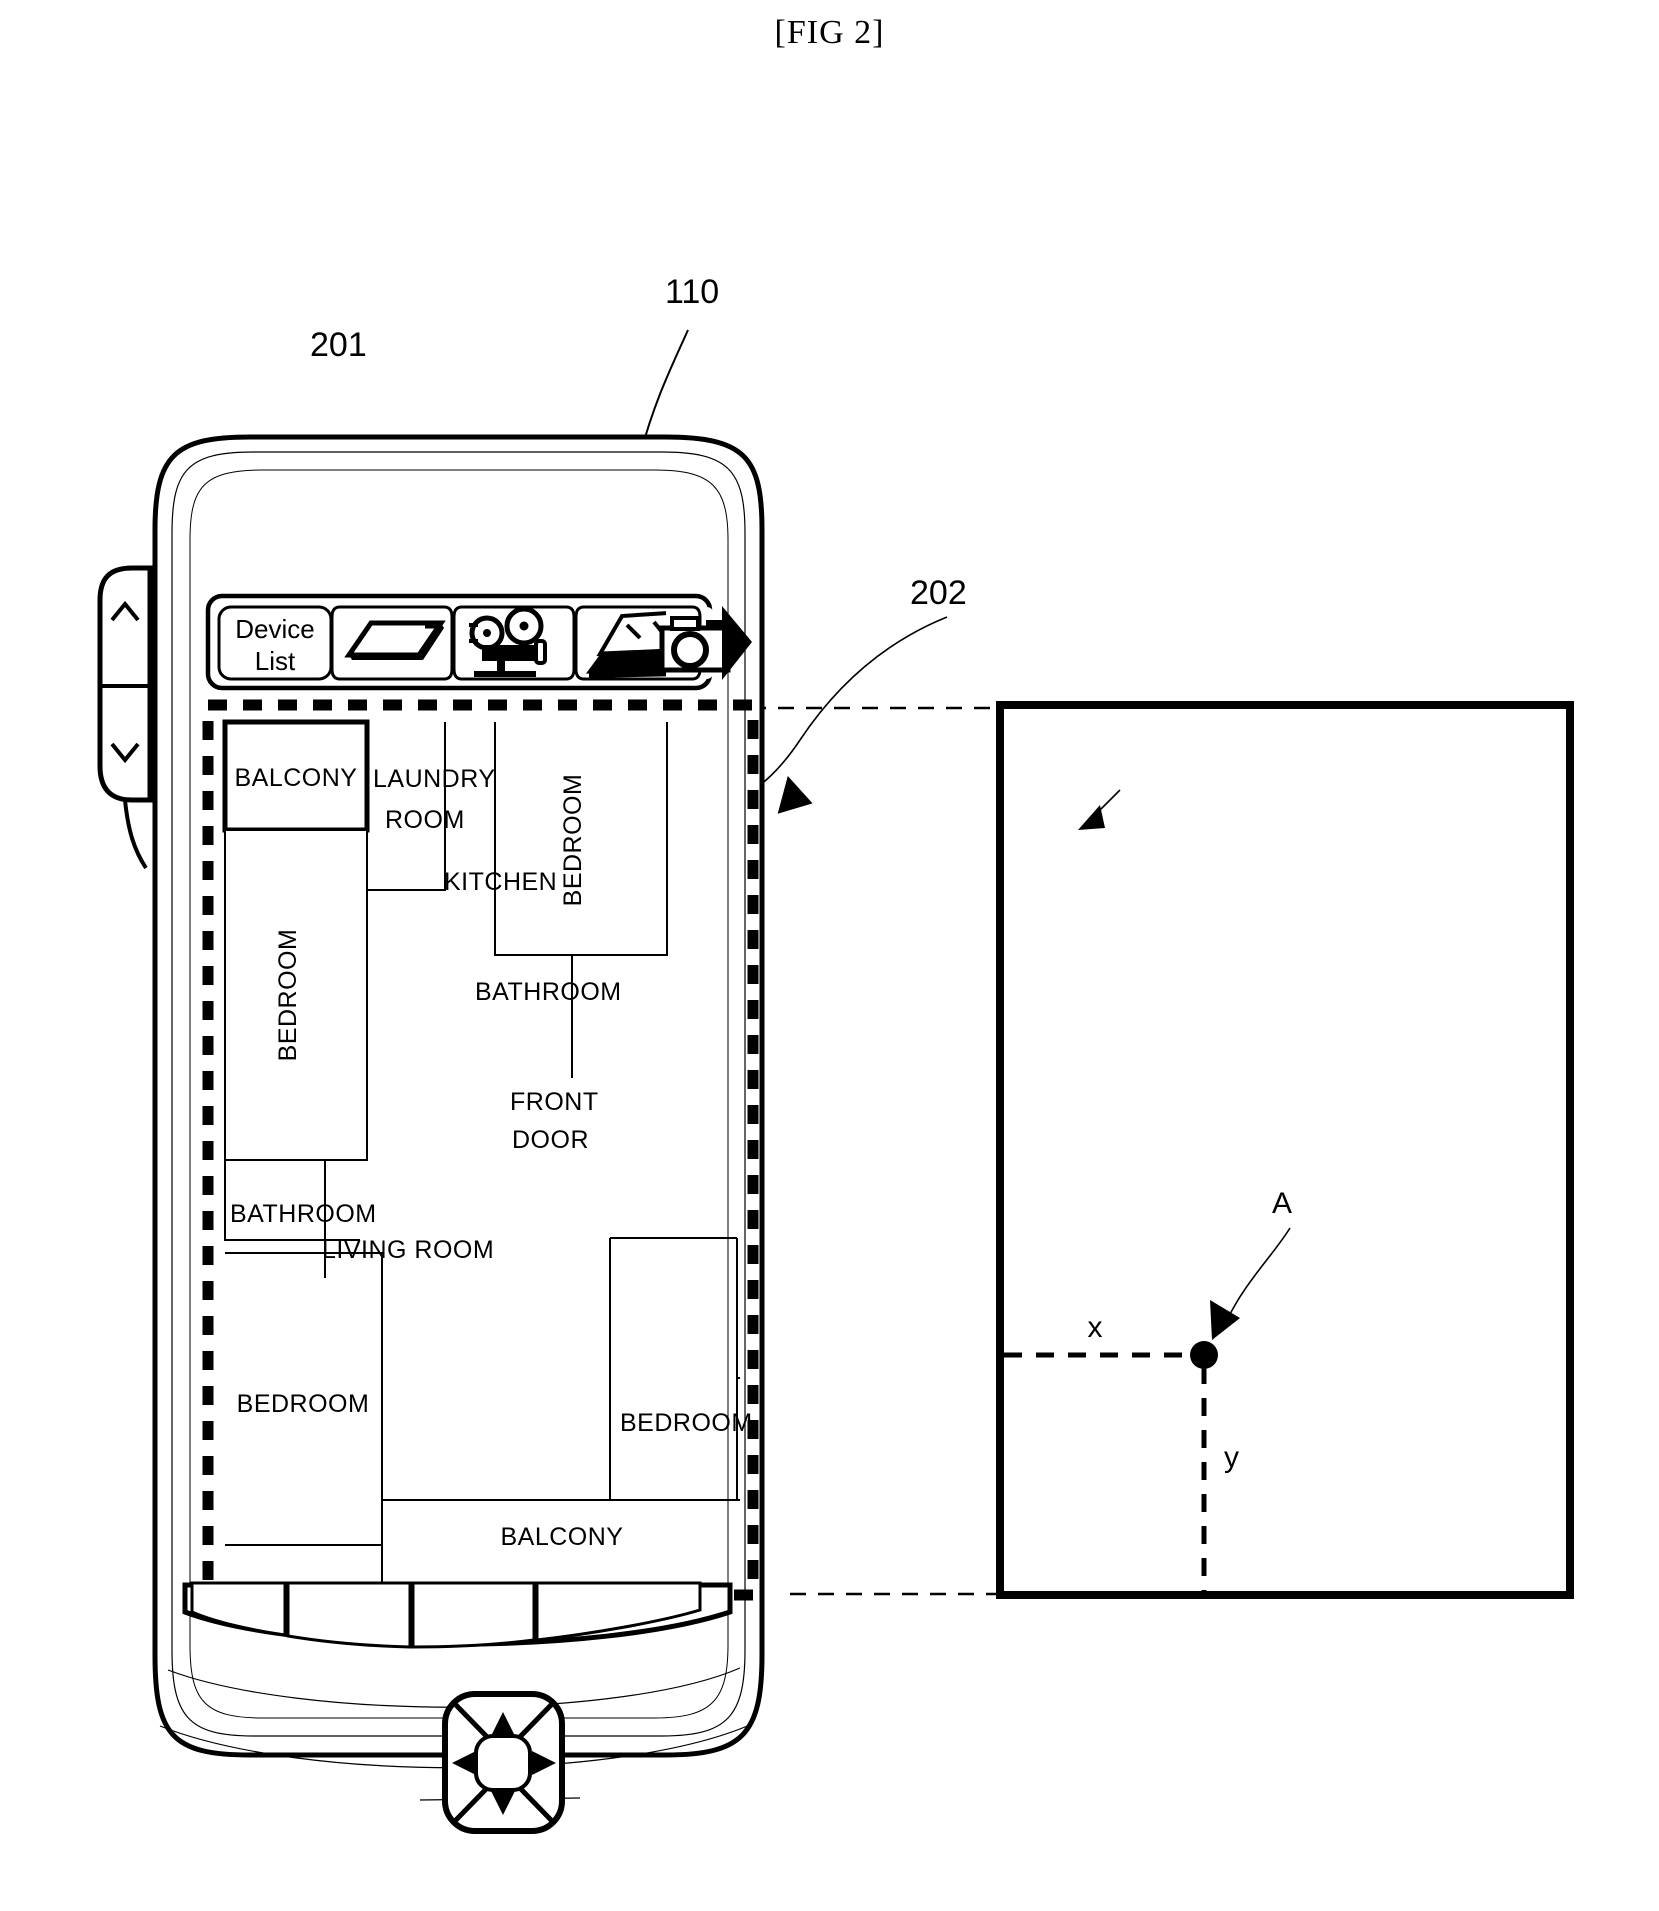 Image resolution: width=1659 pixels, height=1911 pixels. Describe the element at coordinates (434, 779) in the screenshot. I see `room-label-laundry-line1: LAUNDRY` at that location.